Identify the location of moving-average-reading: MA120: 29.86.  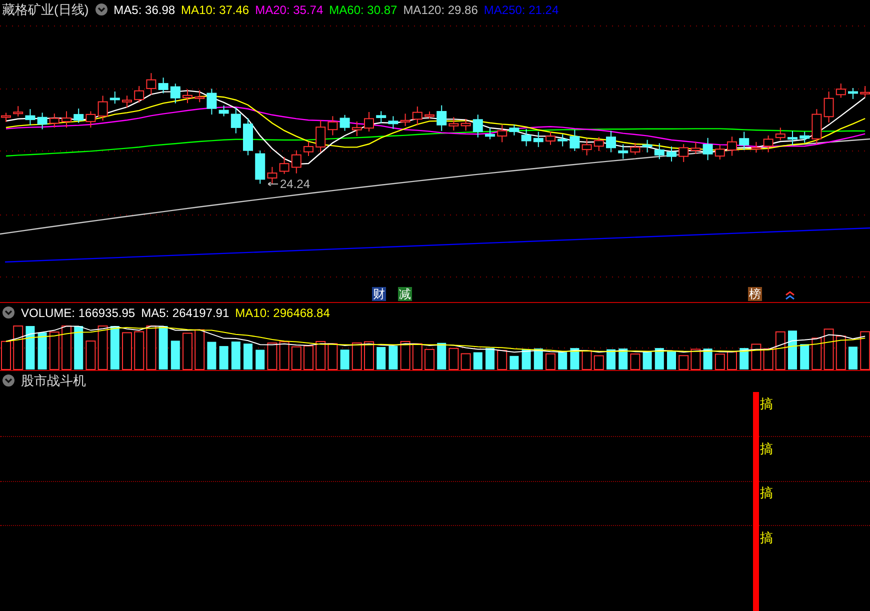
(440, 9).